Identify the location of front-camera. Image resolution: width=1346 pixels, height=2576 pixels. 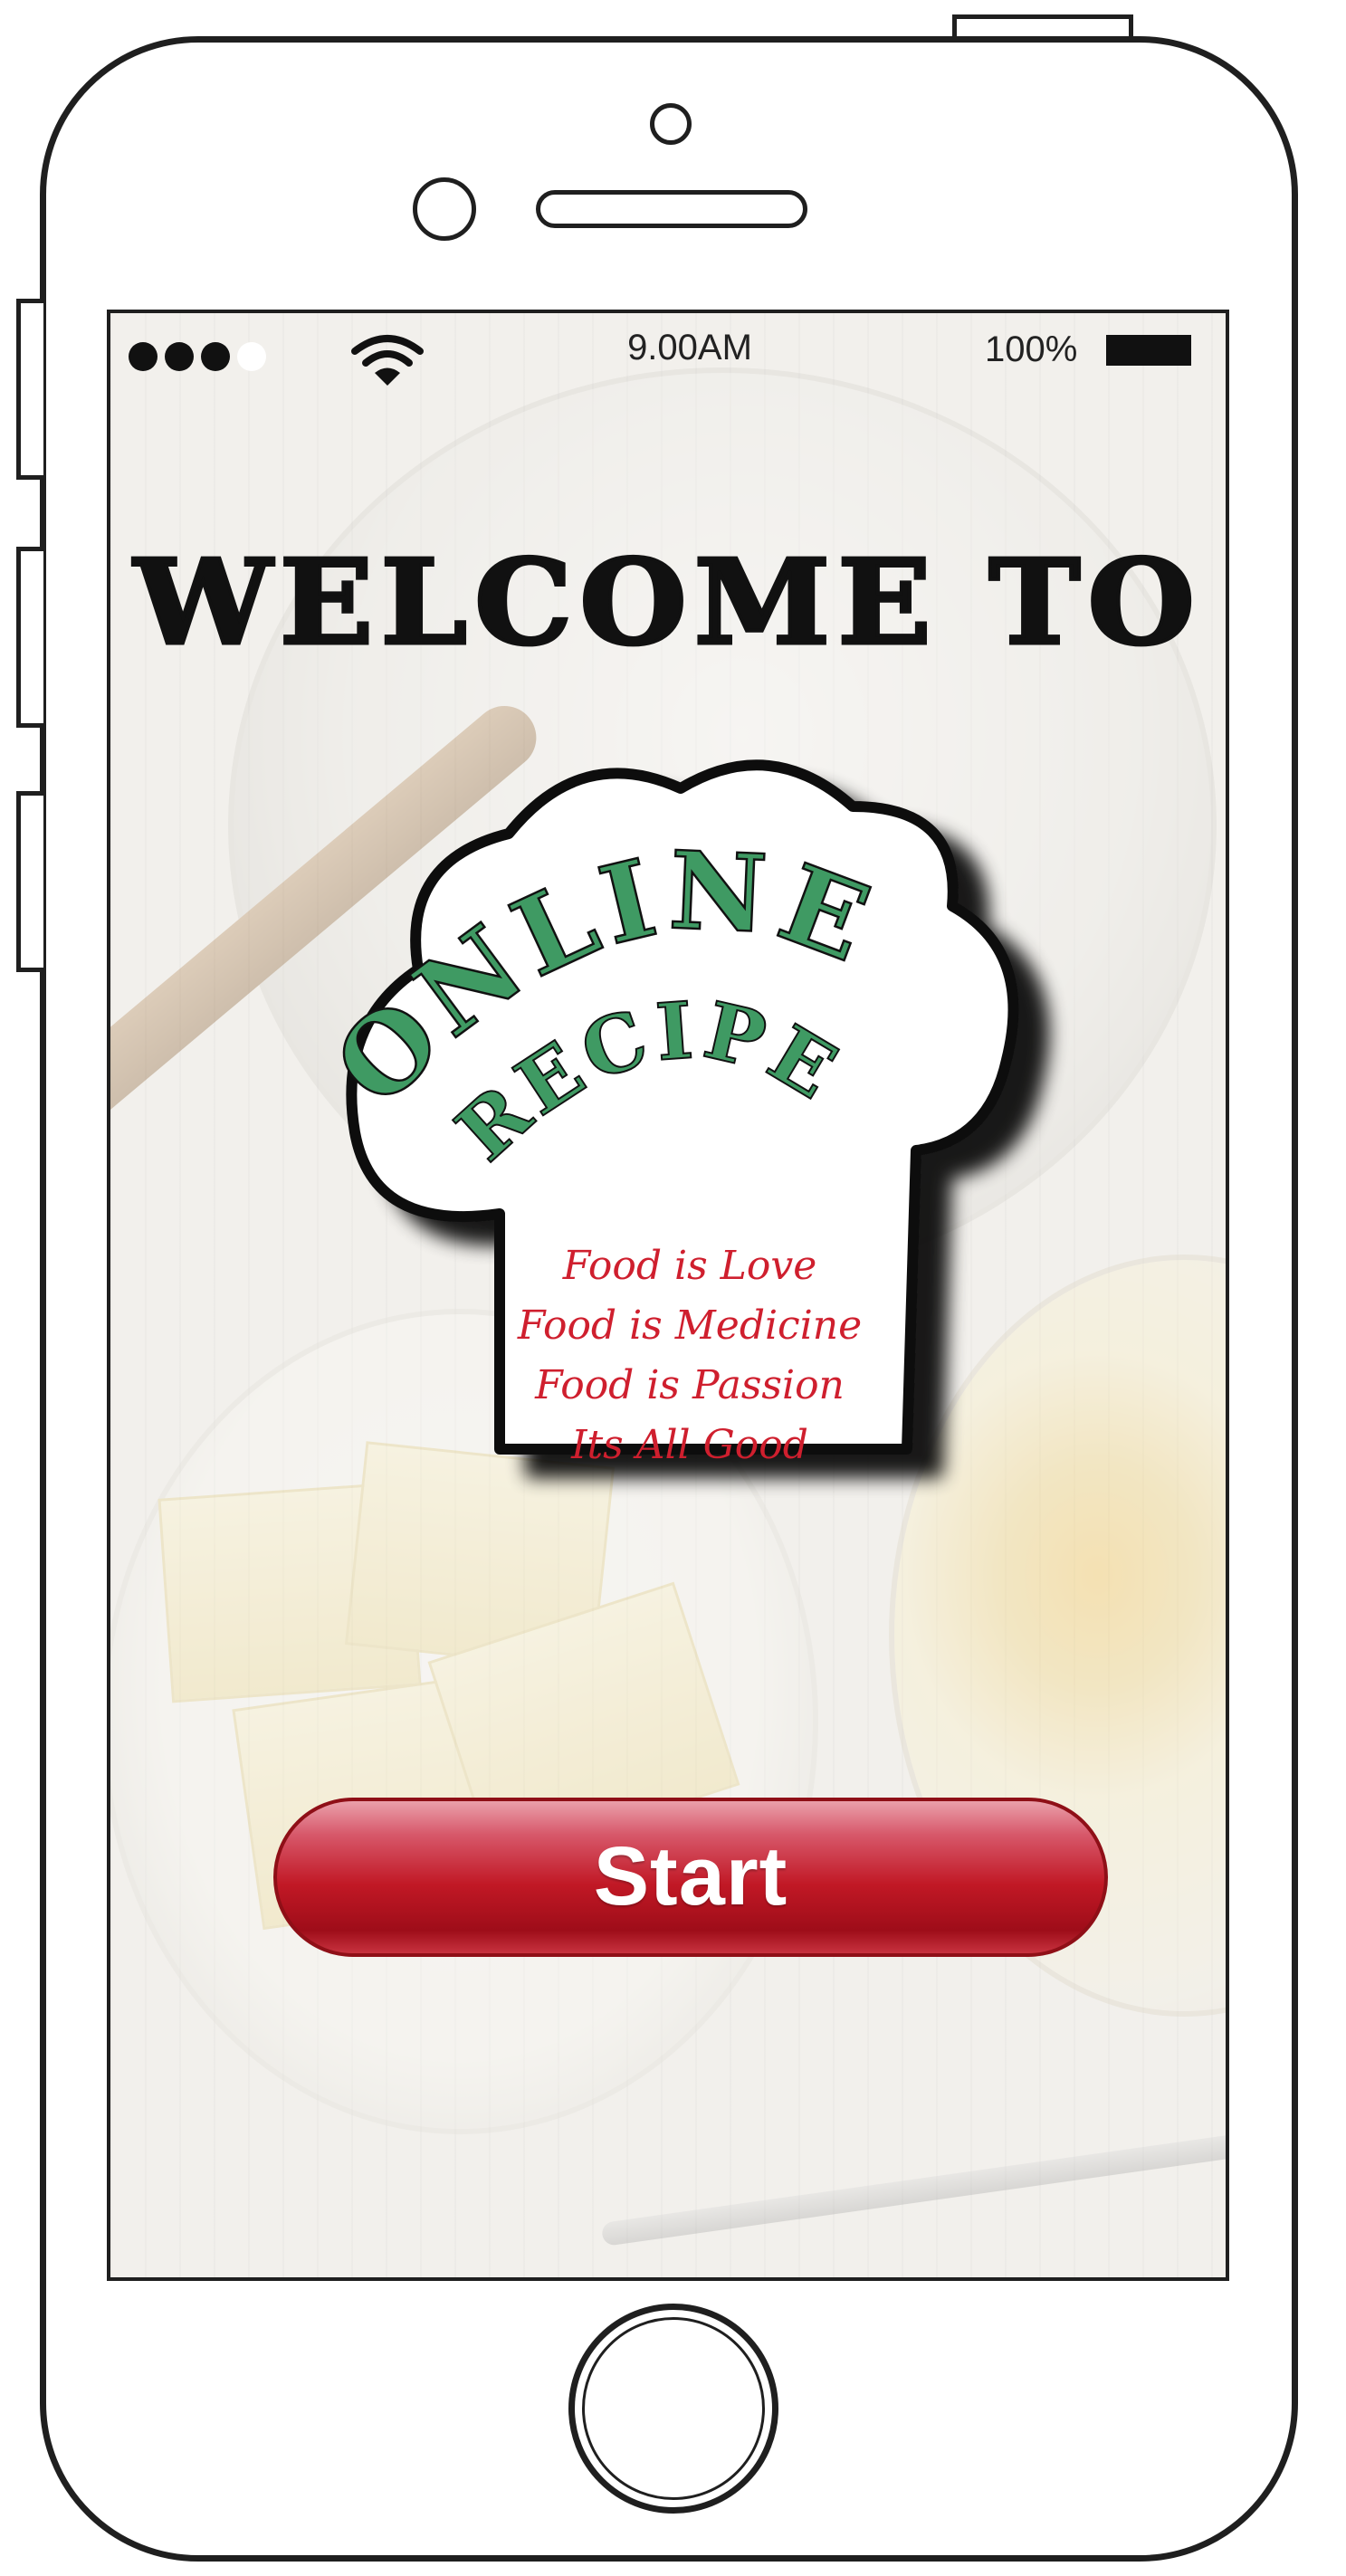
(671, 124).